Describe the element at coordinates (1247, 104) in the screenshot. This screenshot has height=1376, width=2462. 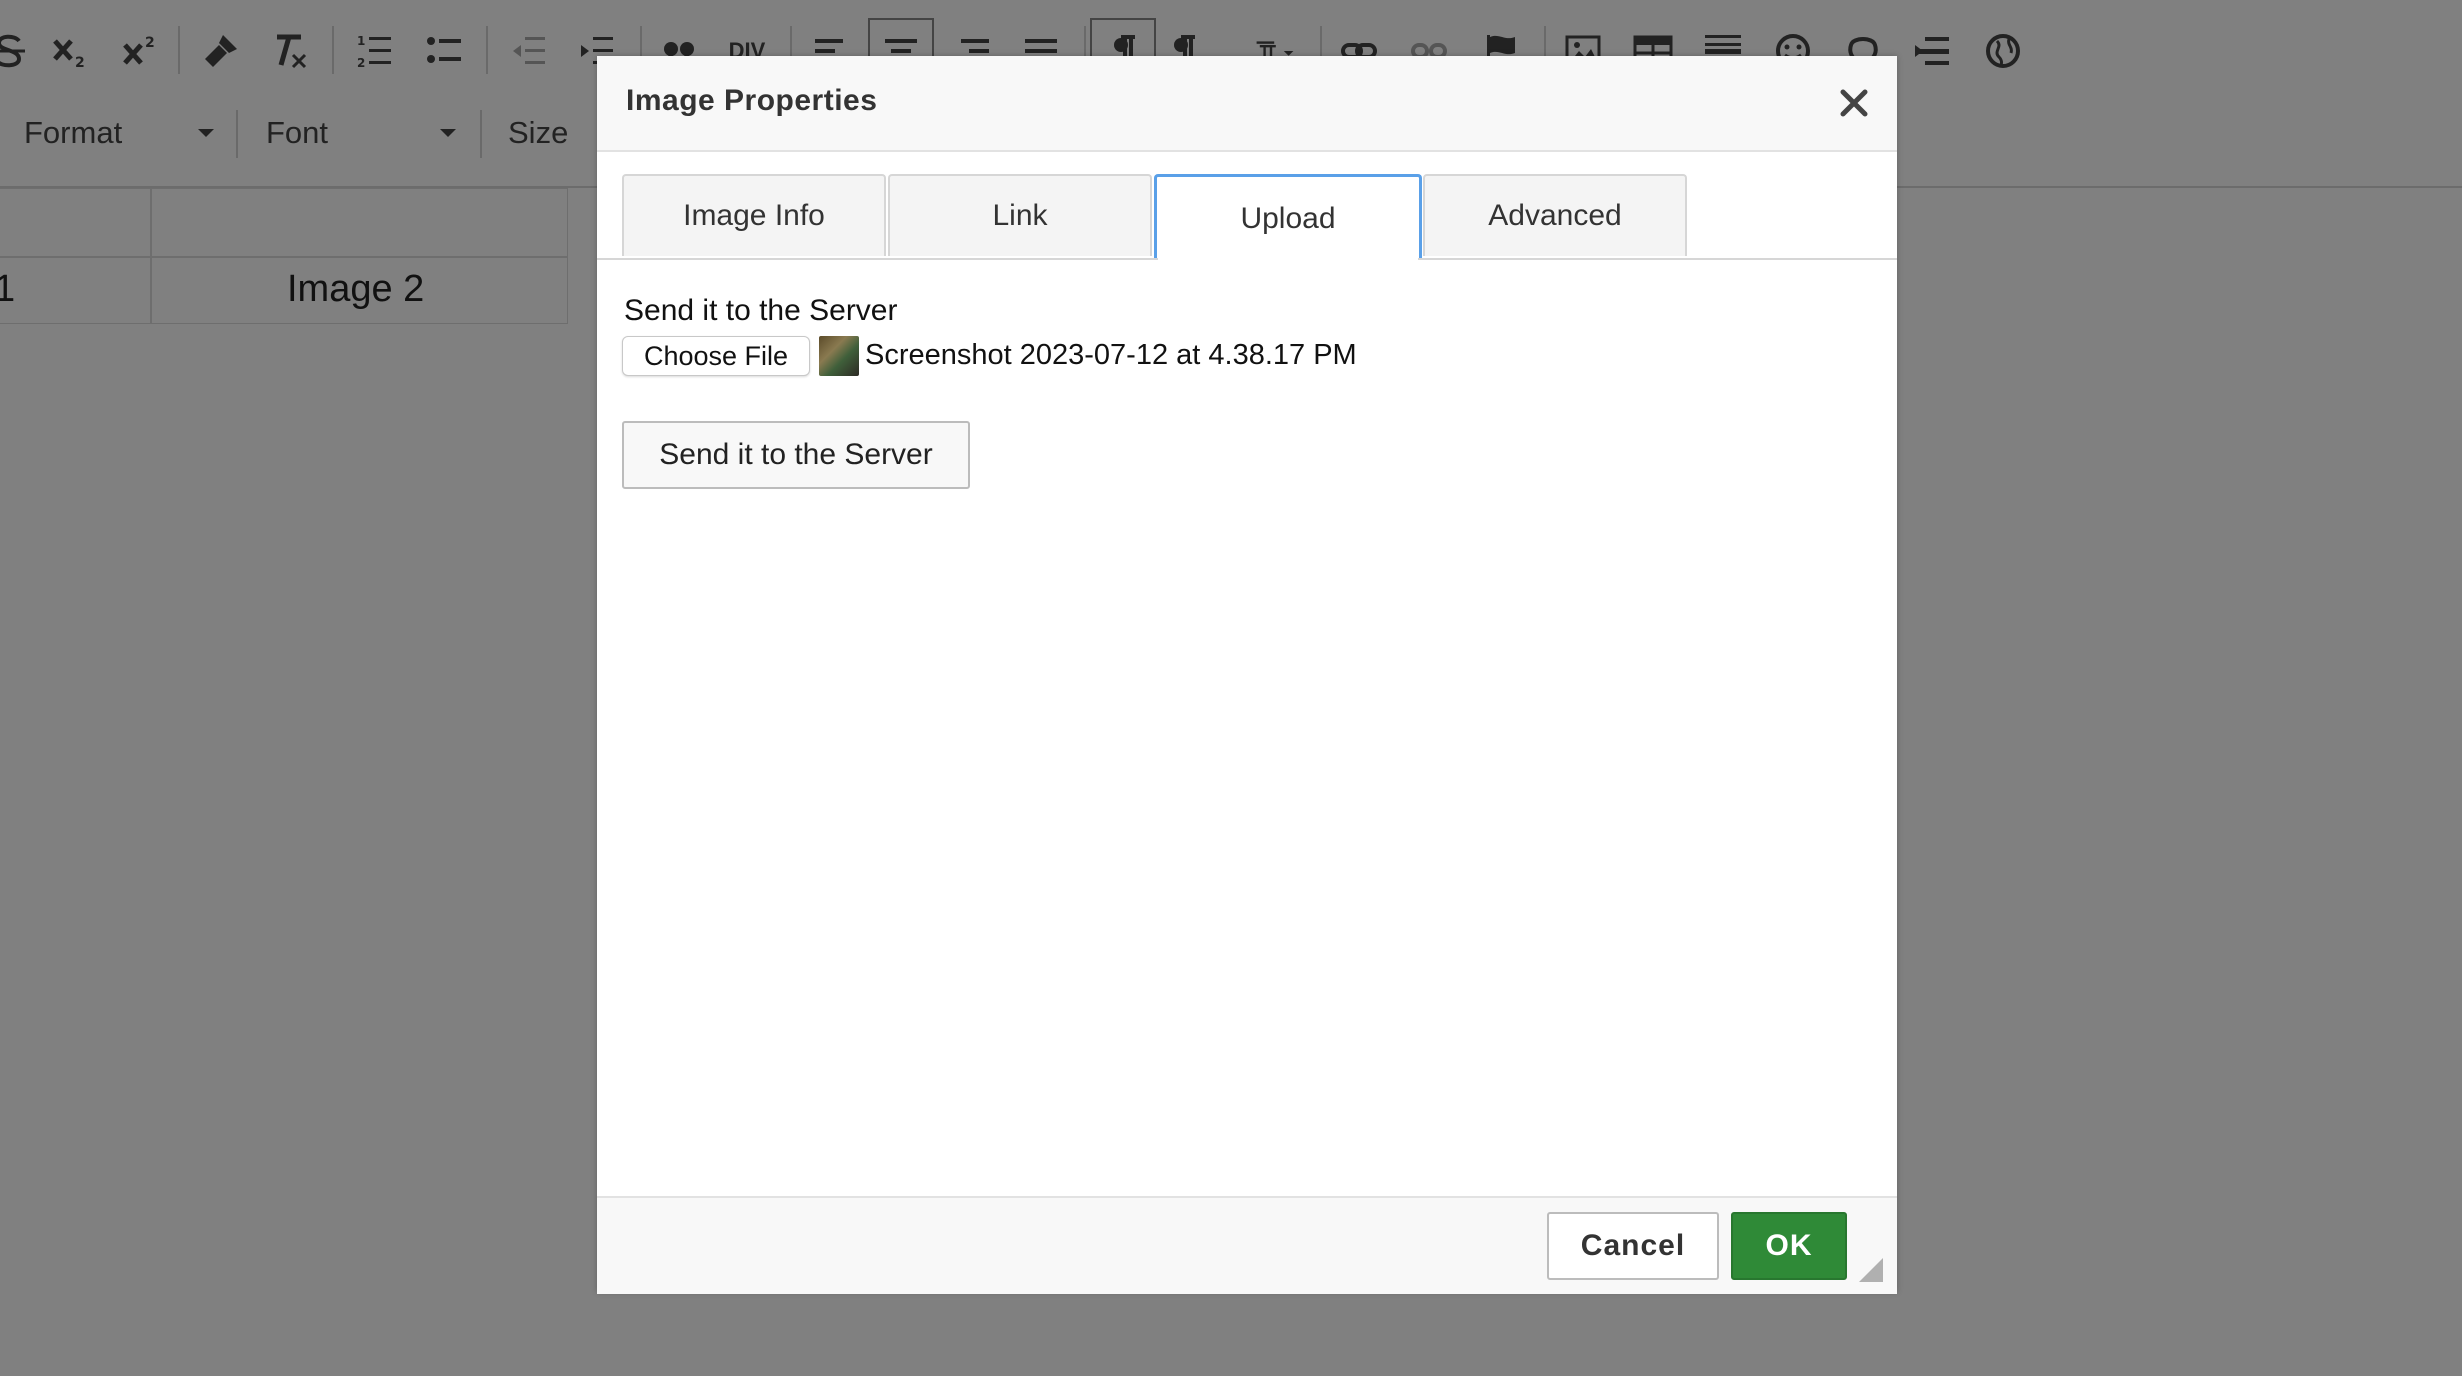
I see `dialog-header: Image Properties` at that location.